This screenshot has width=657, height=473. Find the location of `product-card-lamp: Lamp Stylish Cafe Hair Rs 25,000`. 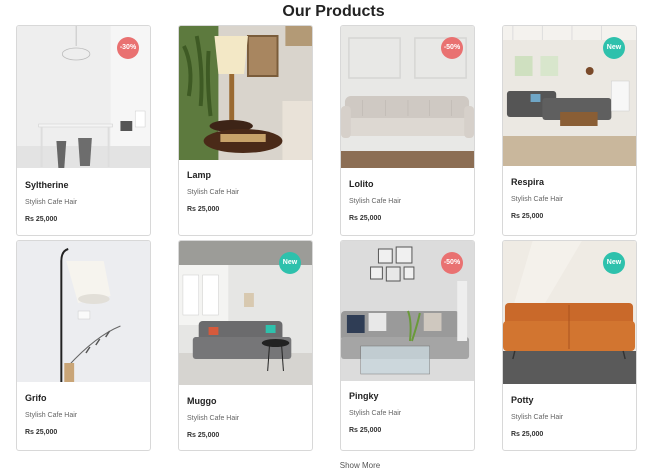

product-card-lamp: Lamp Stylish Cafe Hair Rs 25,000 is located at coordinates (245, 130).